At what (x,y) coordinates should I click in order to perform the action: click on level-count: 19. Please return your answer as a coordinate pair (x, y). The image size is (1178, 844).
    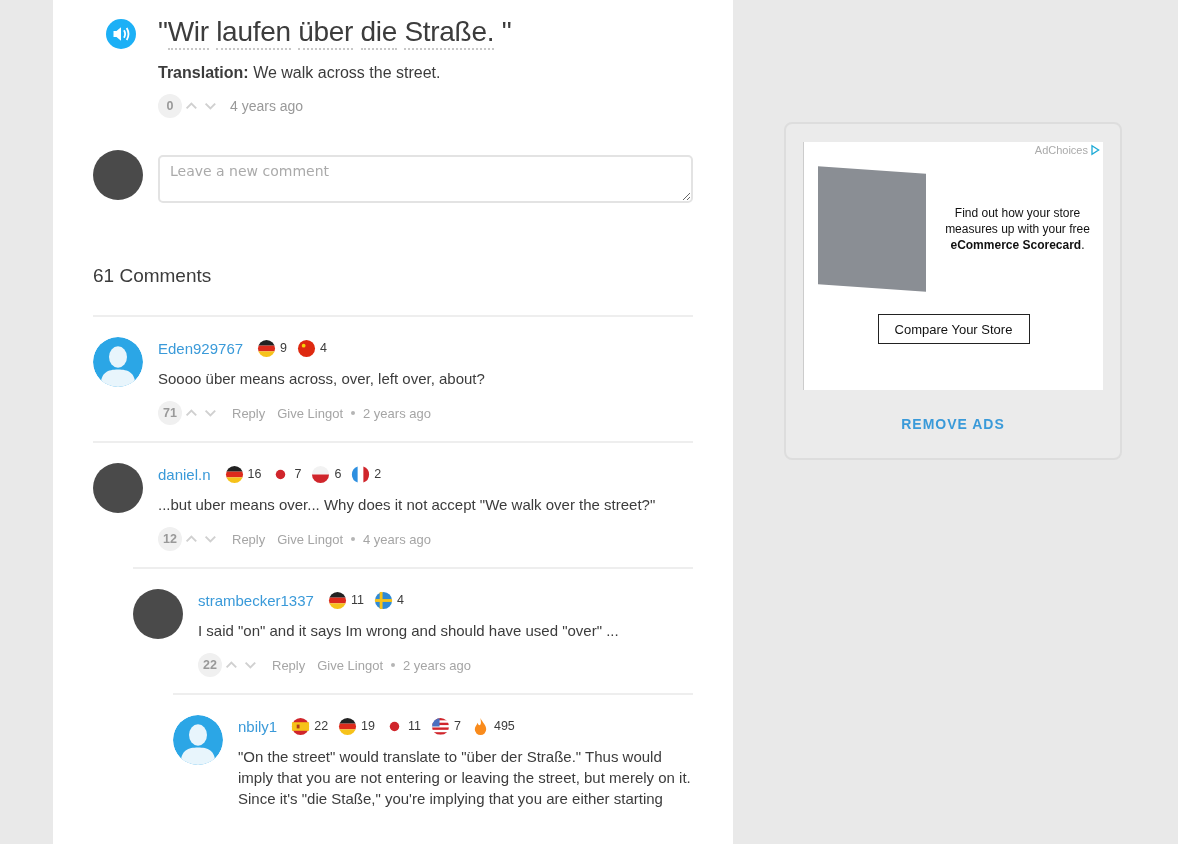
    Looking at the image, I should click on (368, 726).